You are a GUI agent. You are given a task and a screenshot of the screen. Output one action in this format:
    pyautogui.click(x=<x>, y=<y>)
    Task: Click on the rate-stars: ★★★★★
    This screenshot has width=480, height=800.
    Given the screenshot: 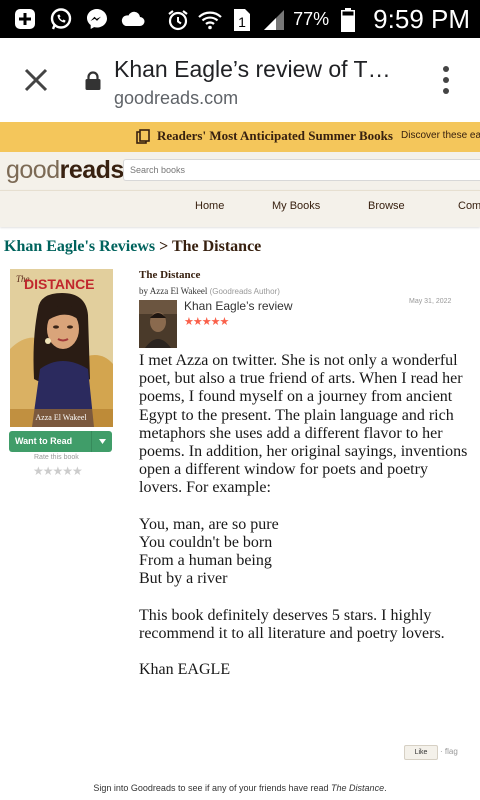 What is the action you would take?
    pyautogui.click(x=58, y=471)
    